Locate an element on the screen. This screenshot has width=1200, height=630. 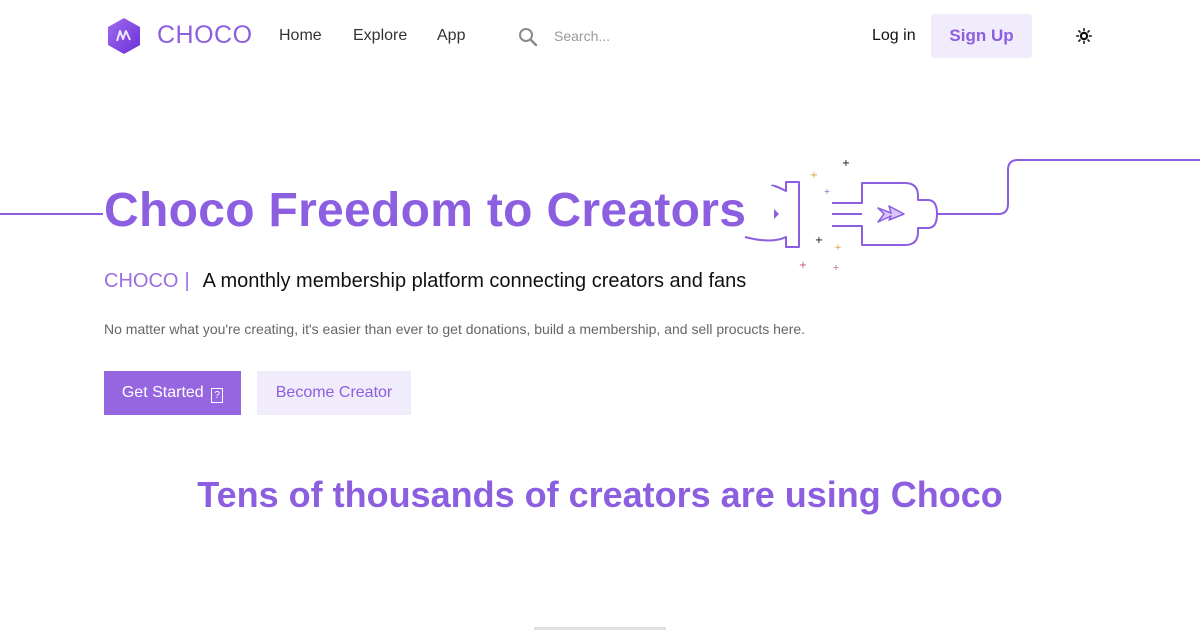
become-creator-button: Become Creator is located at coordinates (334, 393).